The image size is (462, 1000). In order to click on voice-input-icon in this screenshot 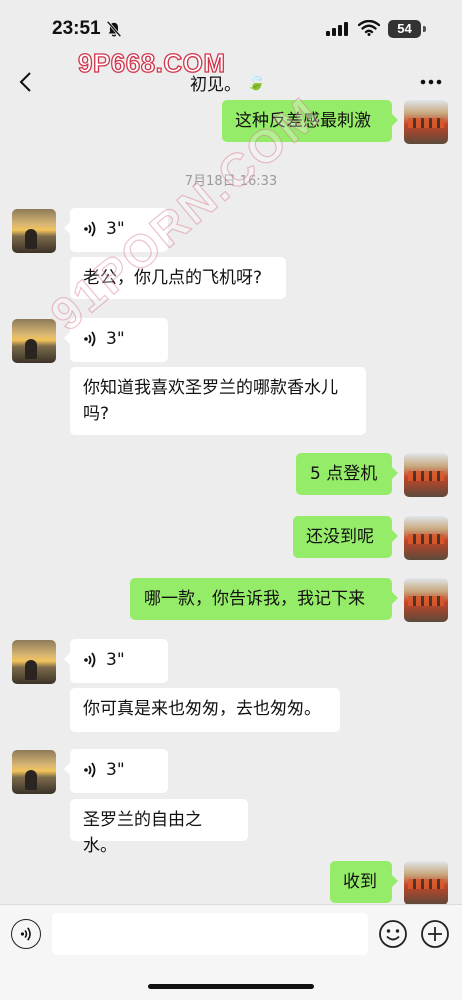, I will do `click(25, 934)`.